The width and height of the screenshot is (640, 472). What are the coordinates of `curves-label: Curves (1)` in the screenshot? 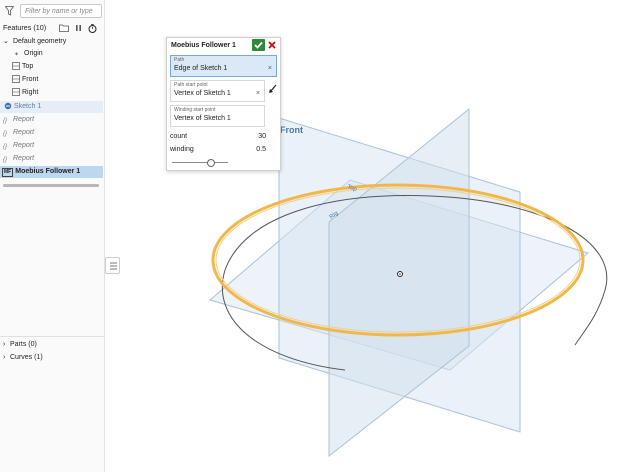 It's located at (26, 357).